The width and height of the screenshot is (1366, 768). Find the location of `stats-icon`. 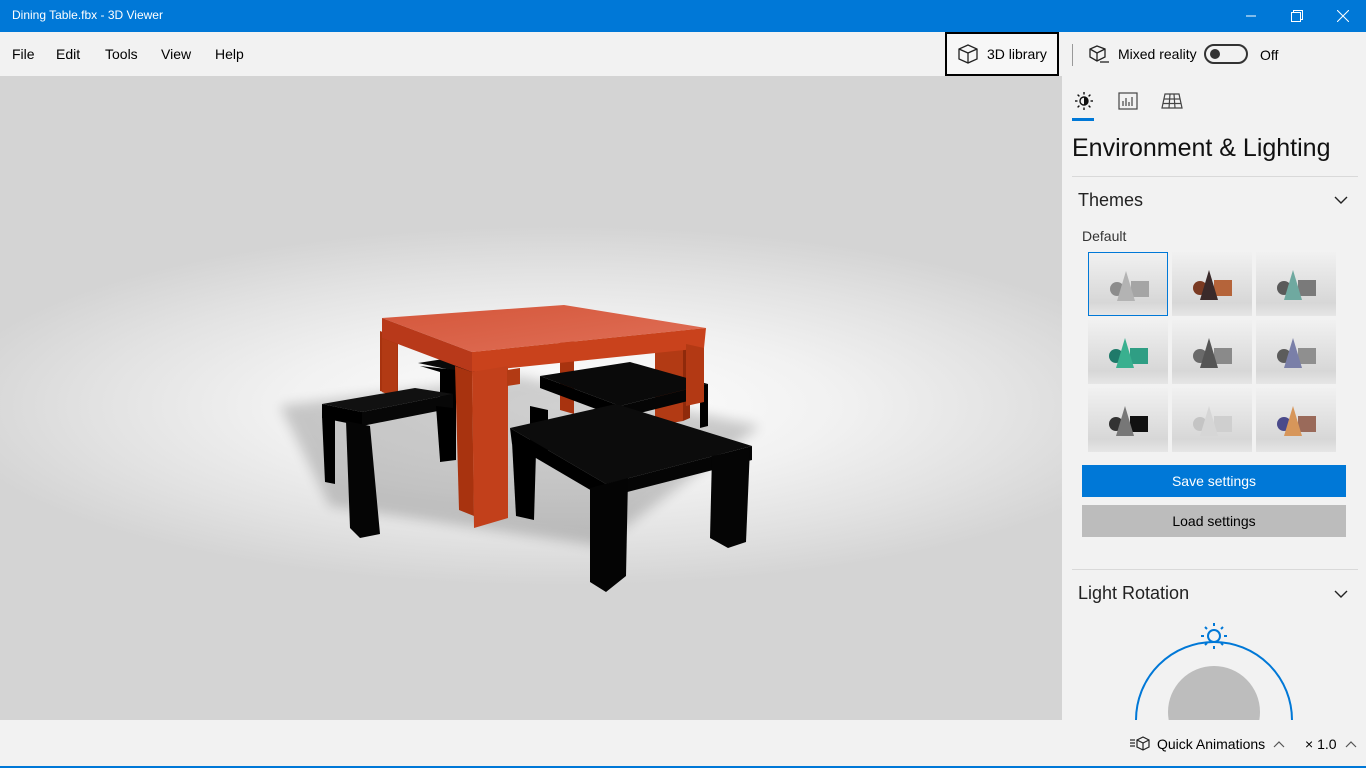

stats-icon is located at coordinates (1128, 101).